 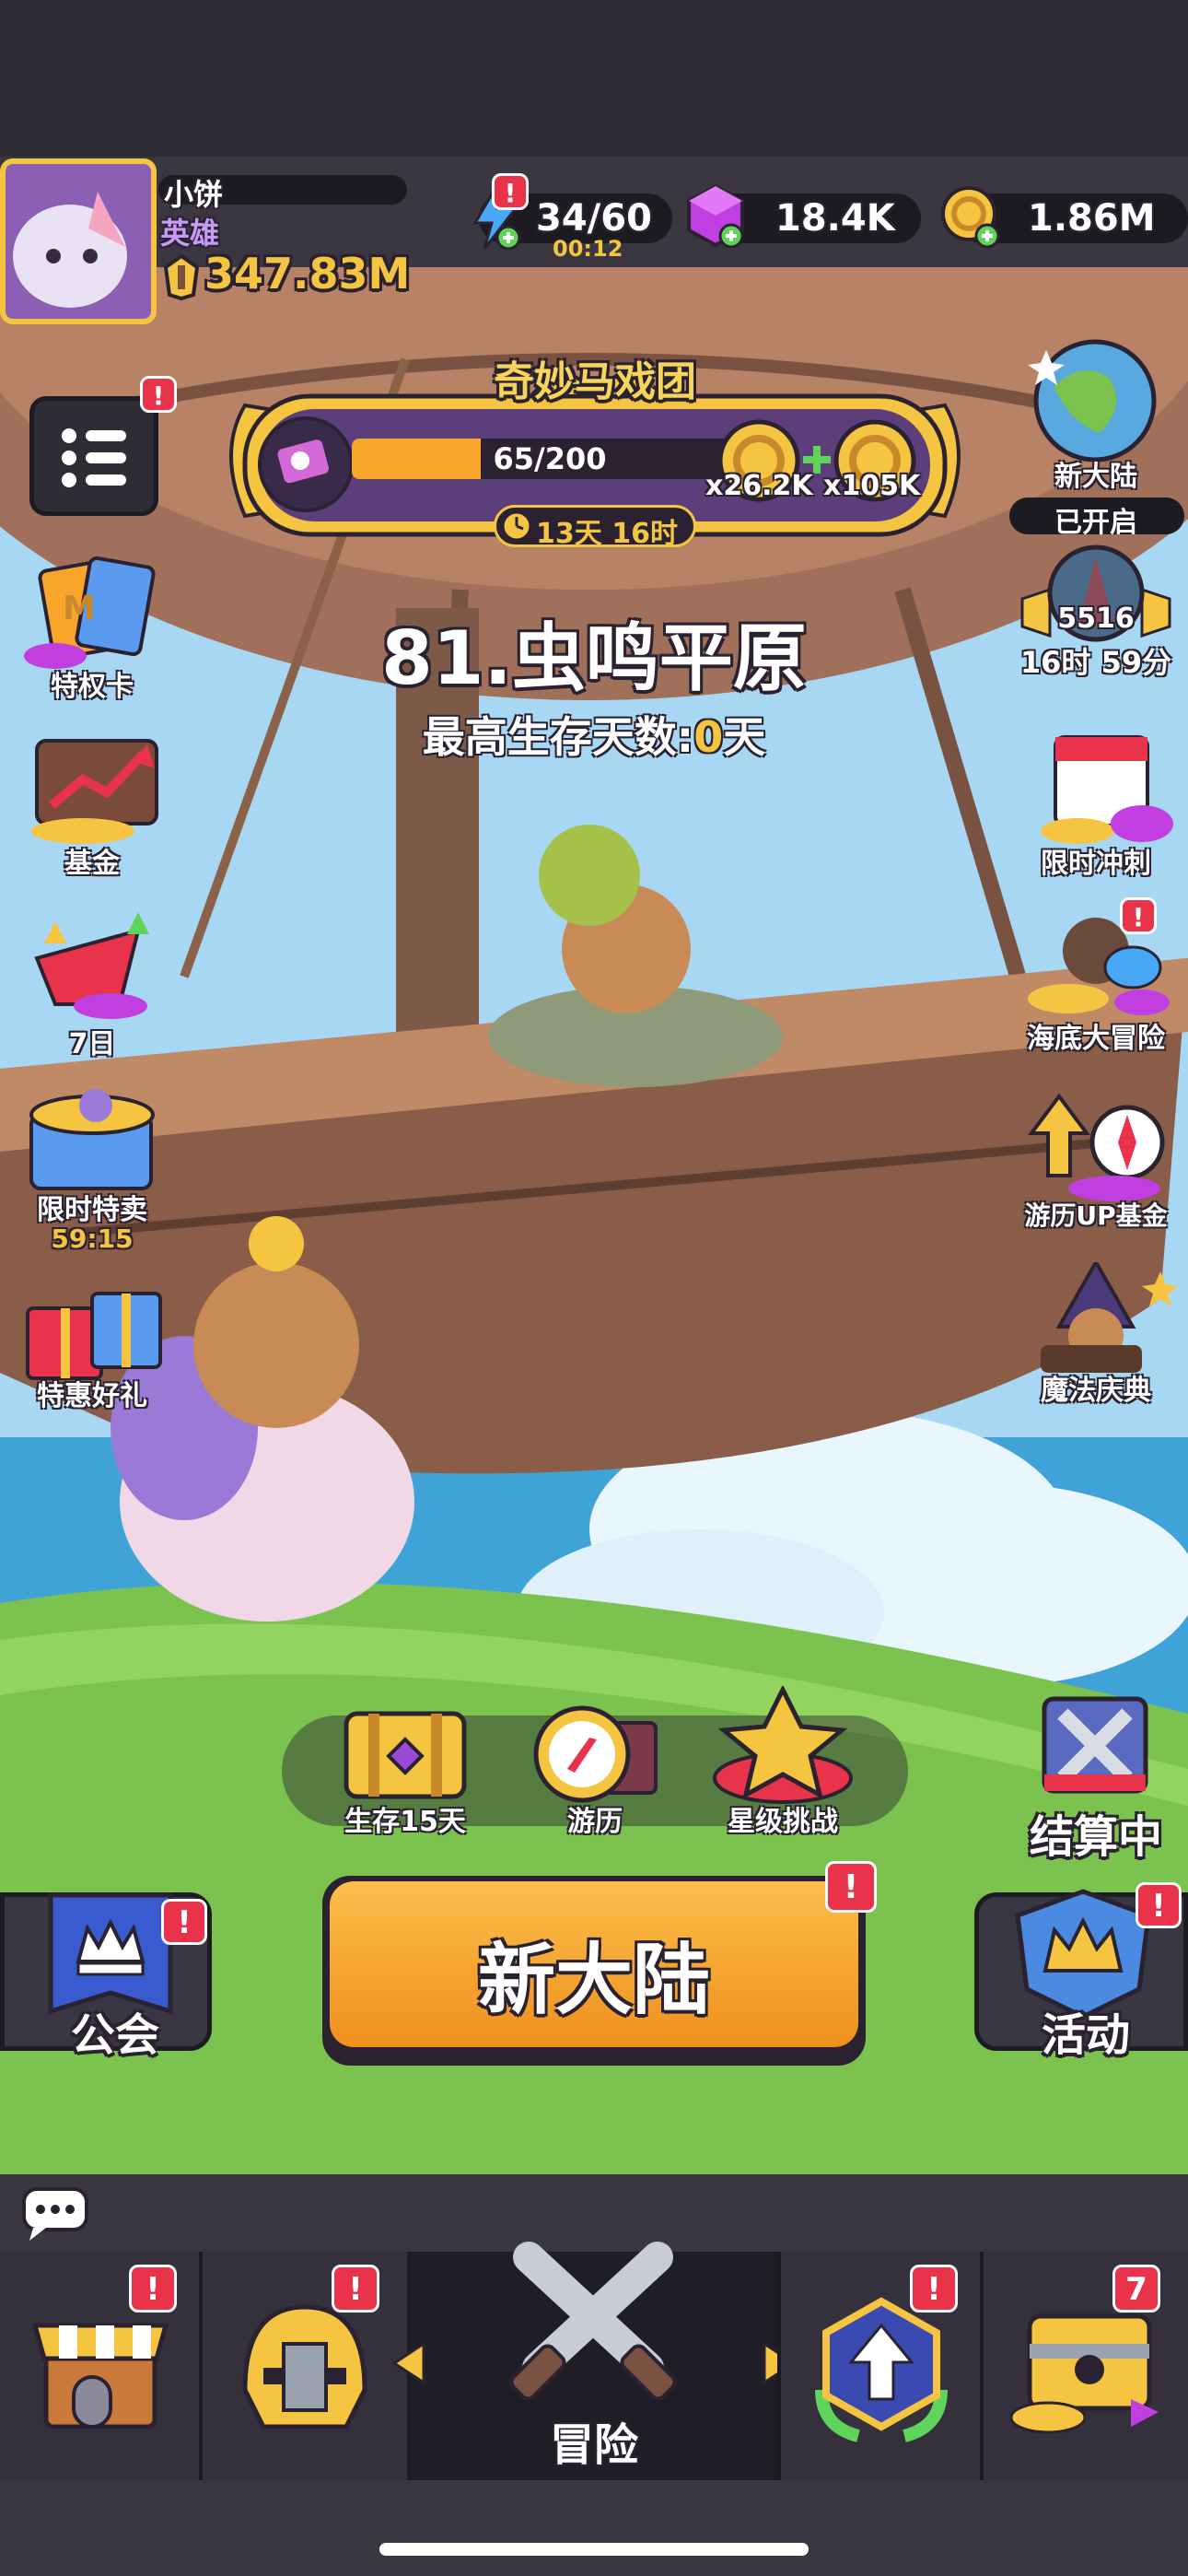 I want to click on left-item-fund: 基金, so click(x=92, y=806).